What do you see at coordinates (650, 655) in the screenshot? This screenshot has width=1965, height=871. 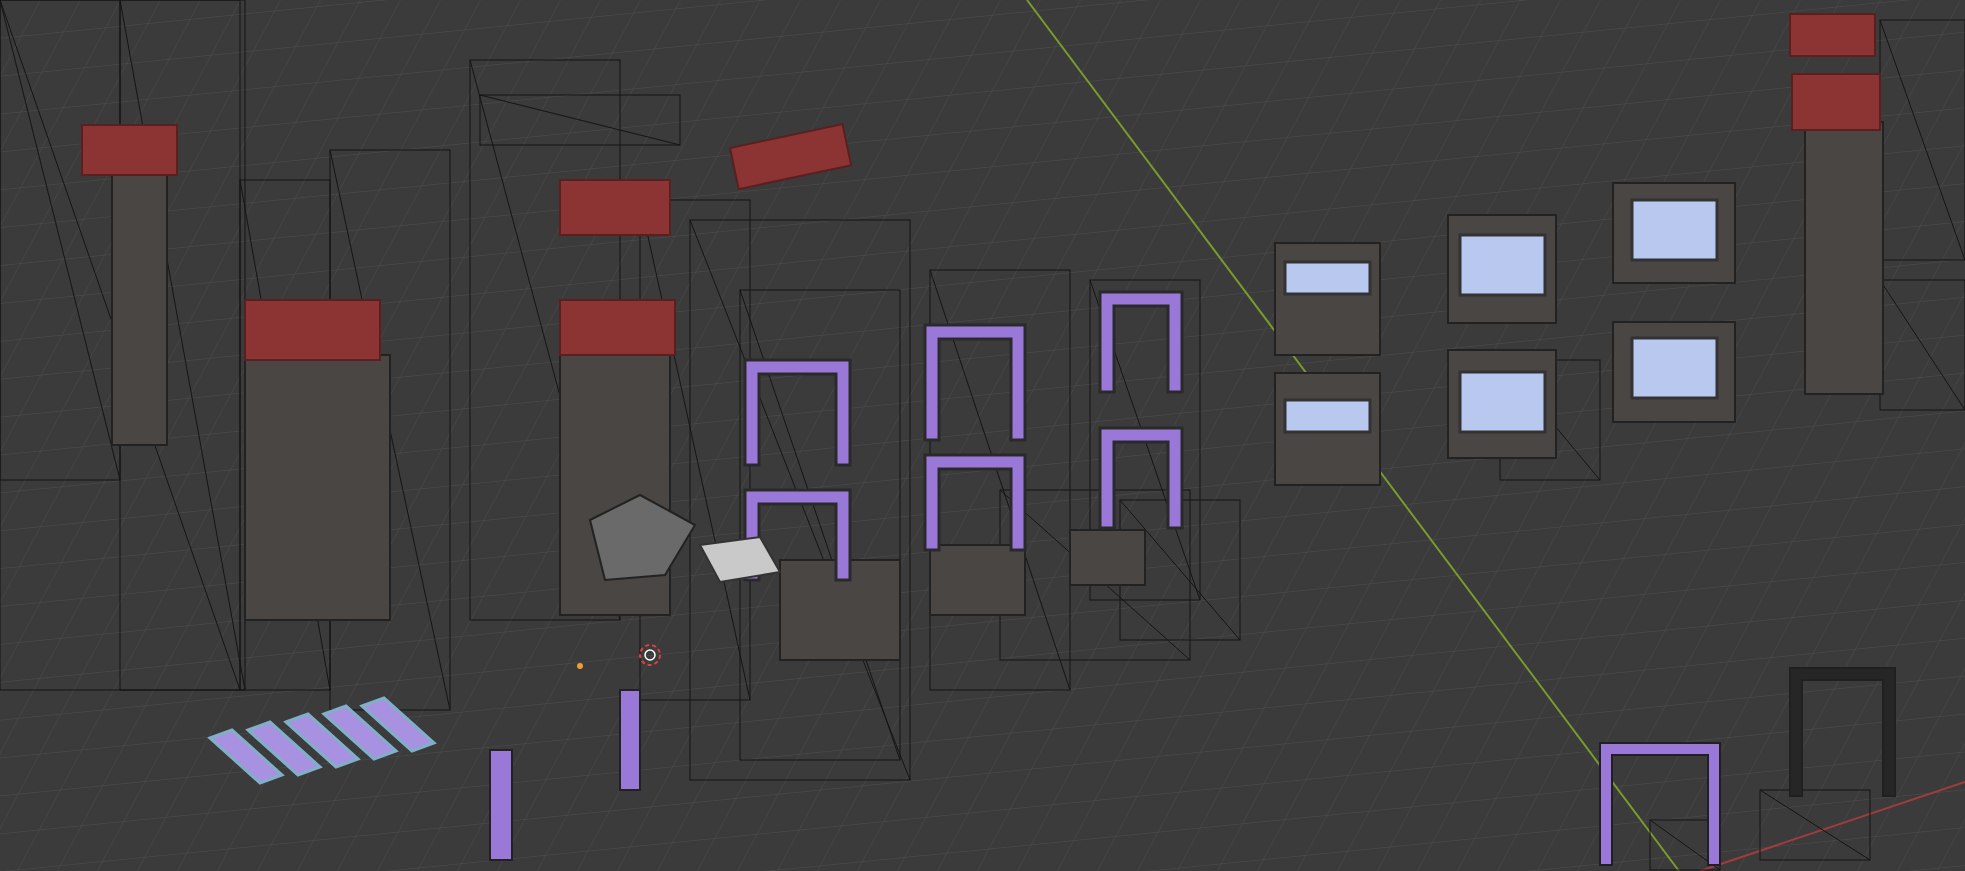 I see `3d-cursor-icon` at bounding box center [650, 655].